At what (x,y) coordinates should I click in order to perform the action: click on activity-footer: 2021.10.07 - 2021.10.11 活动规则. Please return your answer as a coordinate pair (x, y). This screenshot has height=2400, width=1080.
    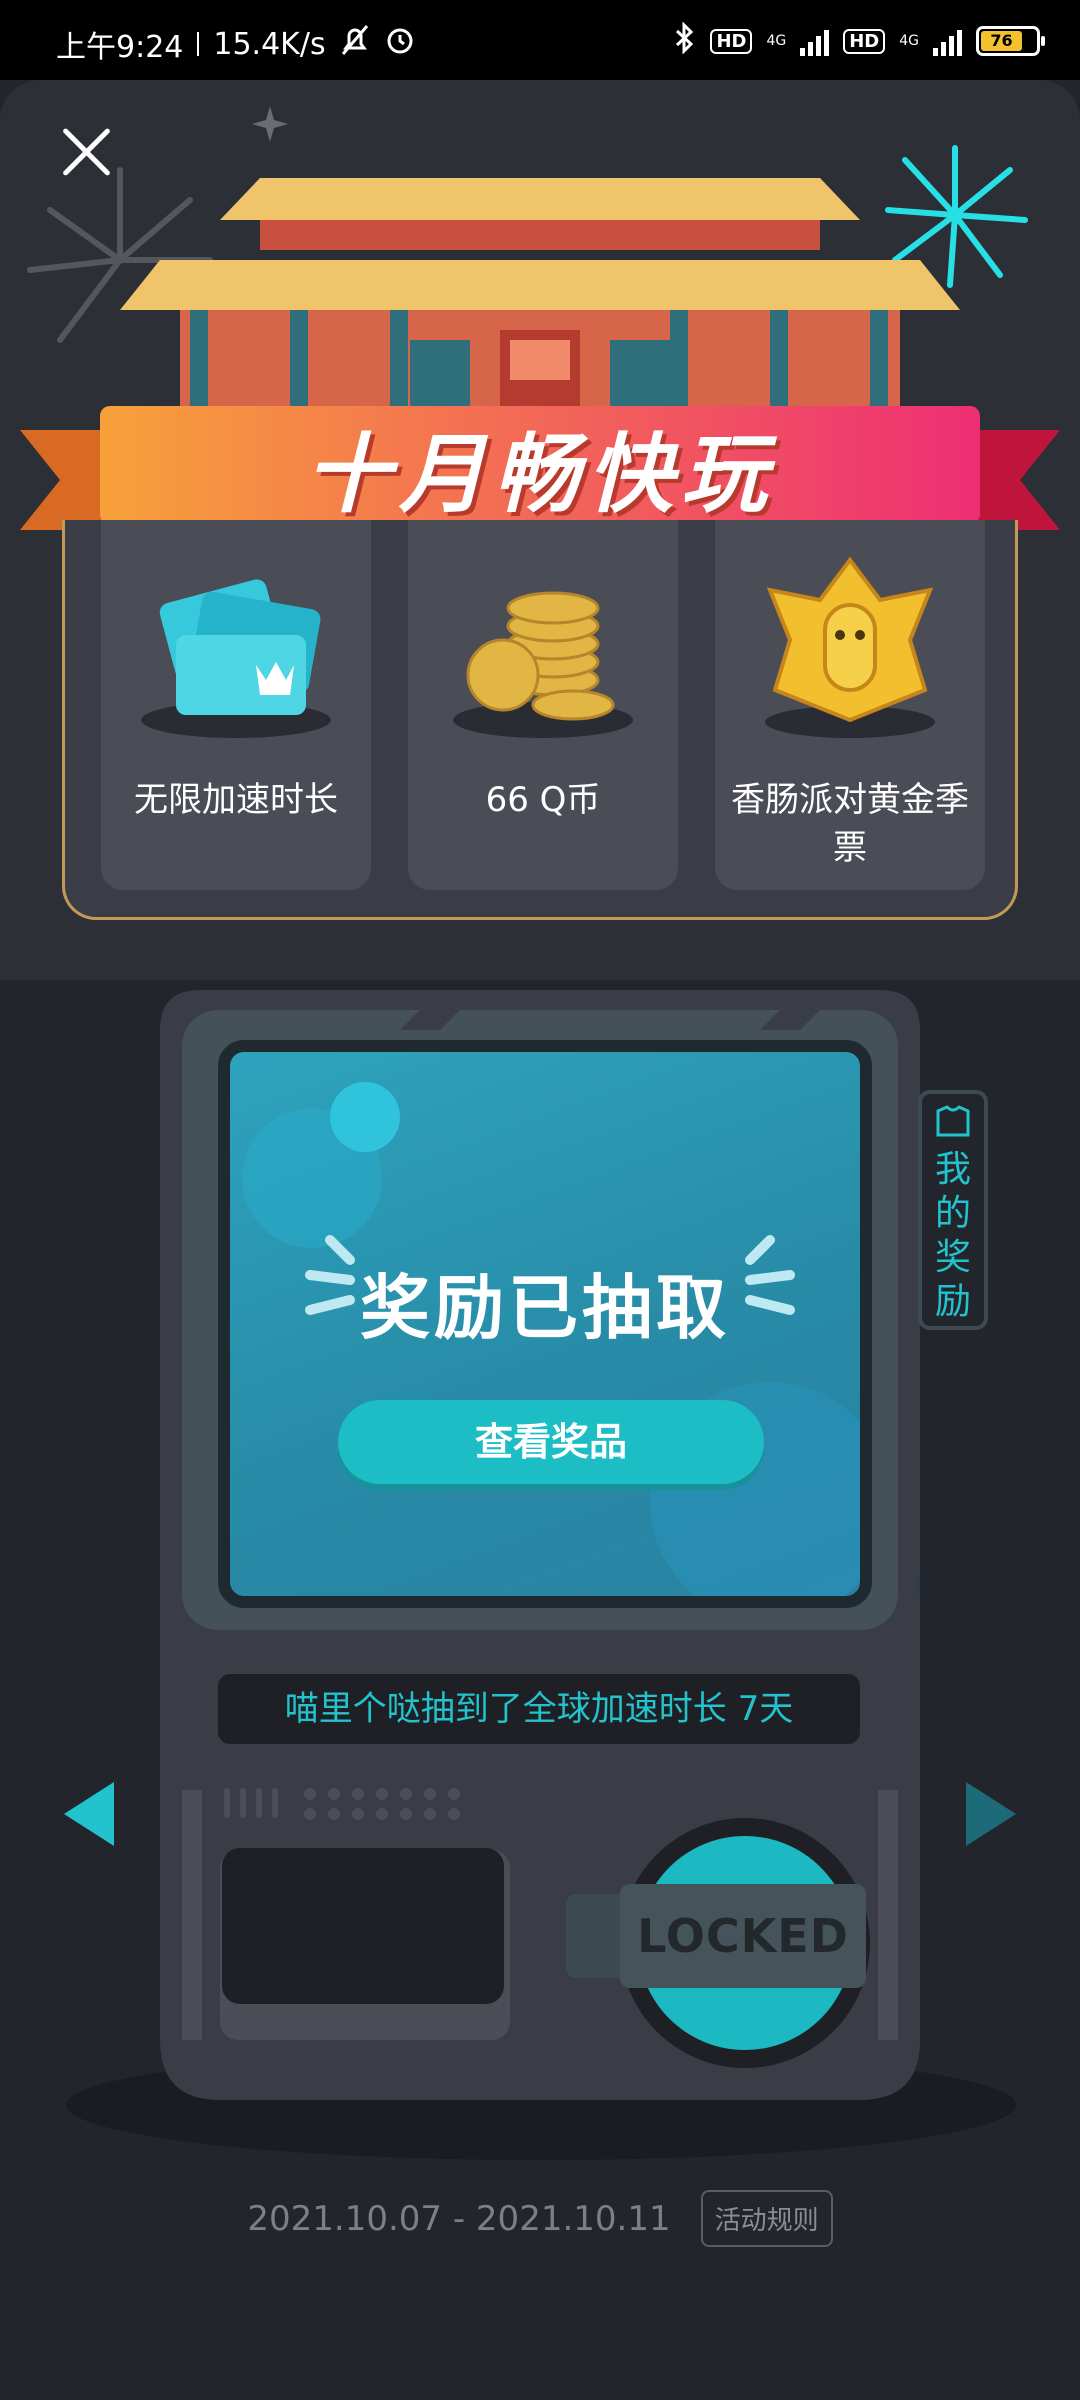
    Looking at the image, I should click on (540, 2218).